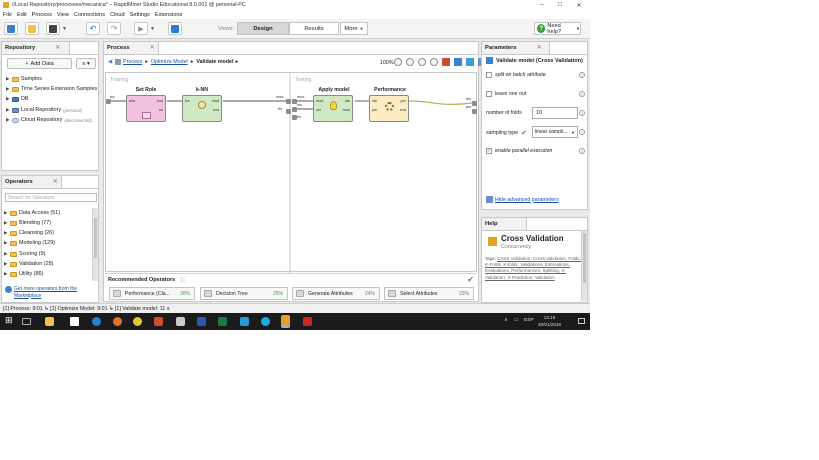 The width and height of the screenshot is (819, 460). I want to click on undo-button: ↶, so click(93, 28).